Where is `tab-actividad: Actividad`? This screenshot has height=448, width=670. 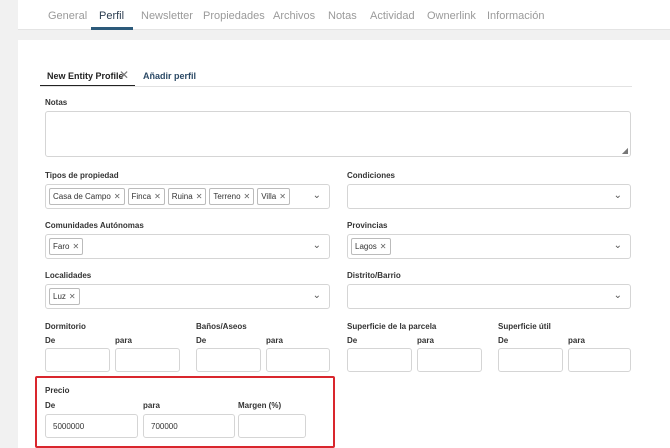
tab-actividad: Actividad is located at coordinates (392, 16).